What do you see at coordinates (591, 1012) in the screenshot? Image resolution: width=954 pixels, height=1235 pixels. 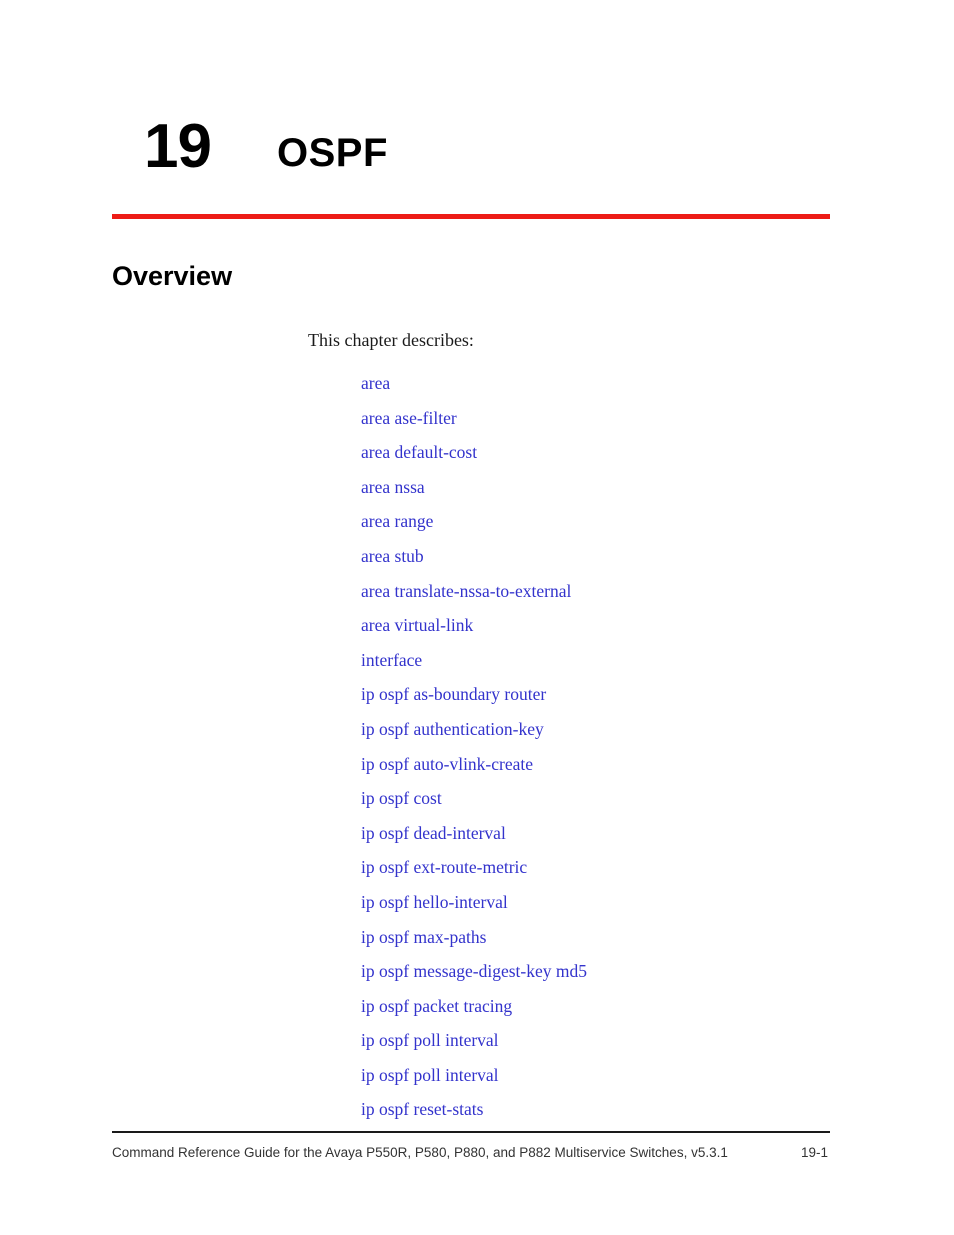 I see `xref-link: ip ospf packet tracing` at bounding box center [591, 1012].